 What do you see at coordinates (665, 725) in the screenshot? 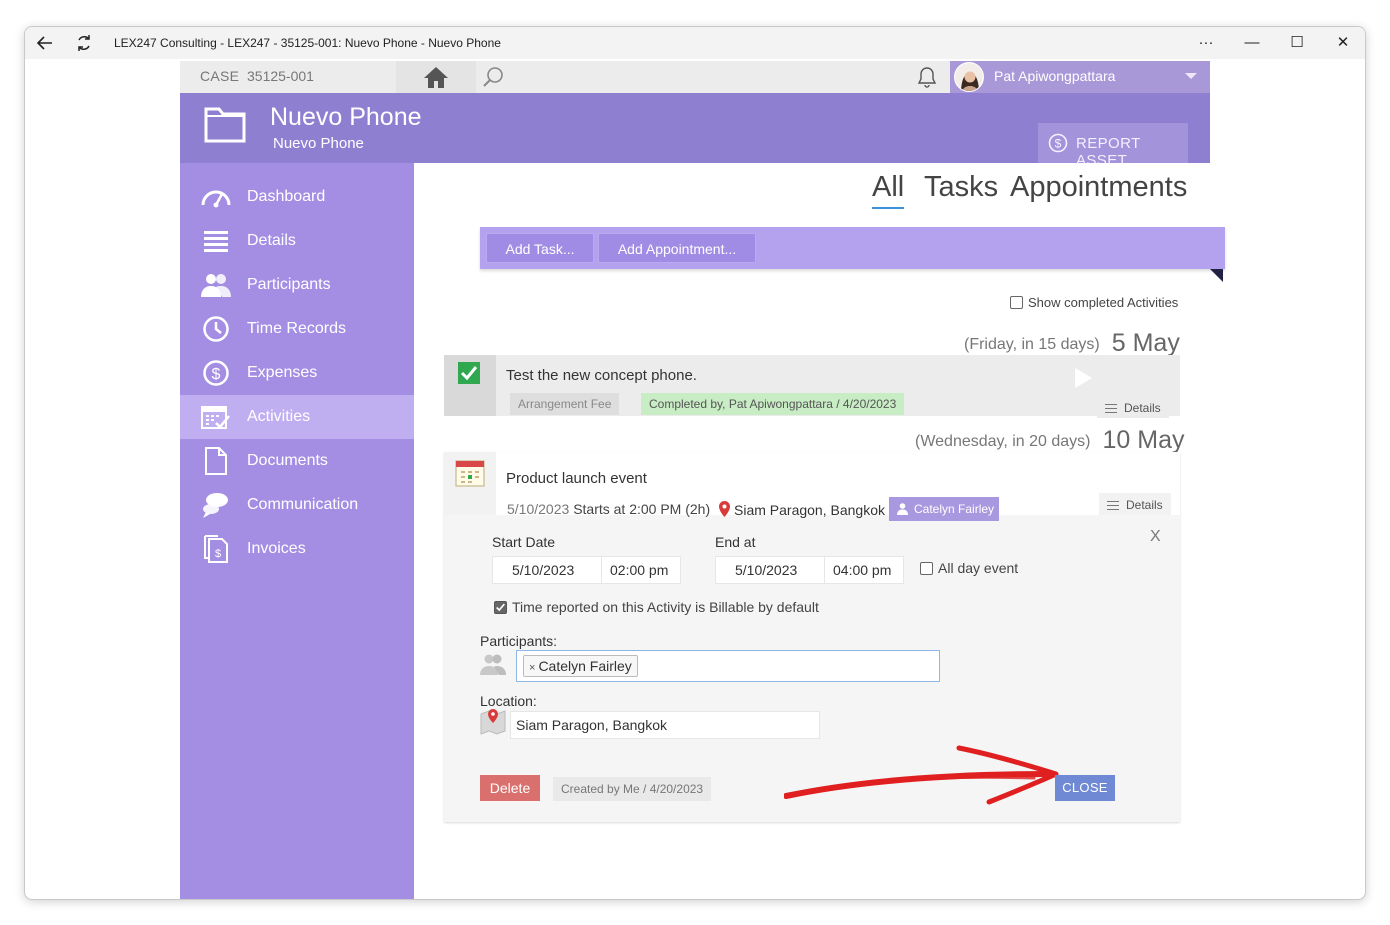
I see `location-input: Siam Paragon, Bangkok` at bounding box center [665, 725].